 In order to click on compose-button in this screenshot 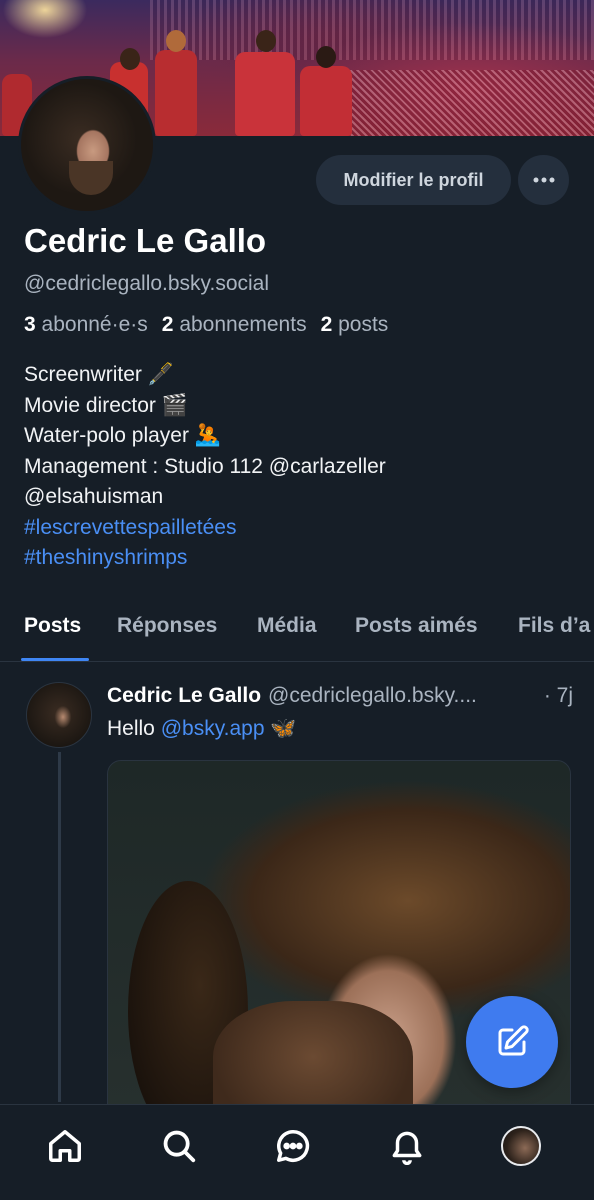, I will do `click(512, 1042)`.